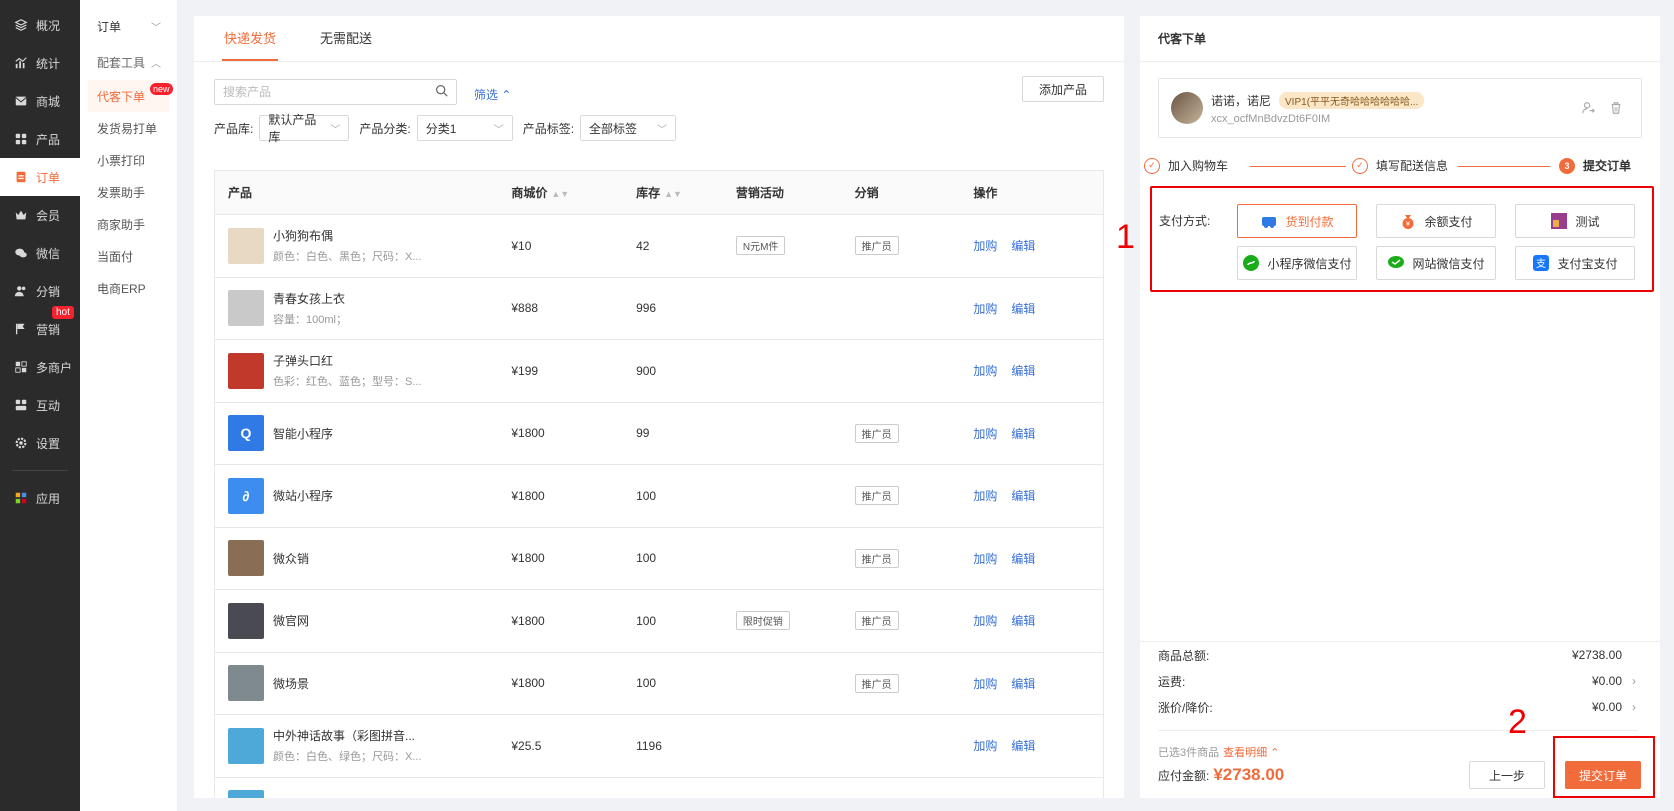 The height and width of the screenshot is (811, 1674). What do you see at coordinates (130, 96) in the screenshot?
I see `subnav-item-0: 代客下单 new` at bounding box center [130, 96].